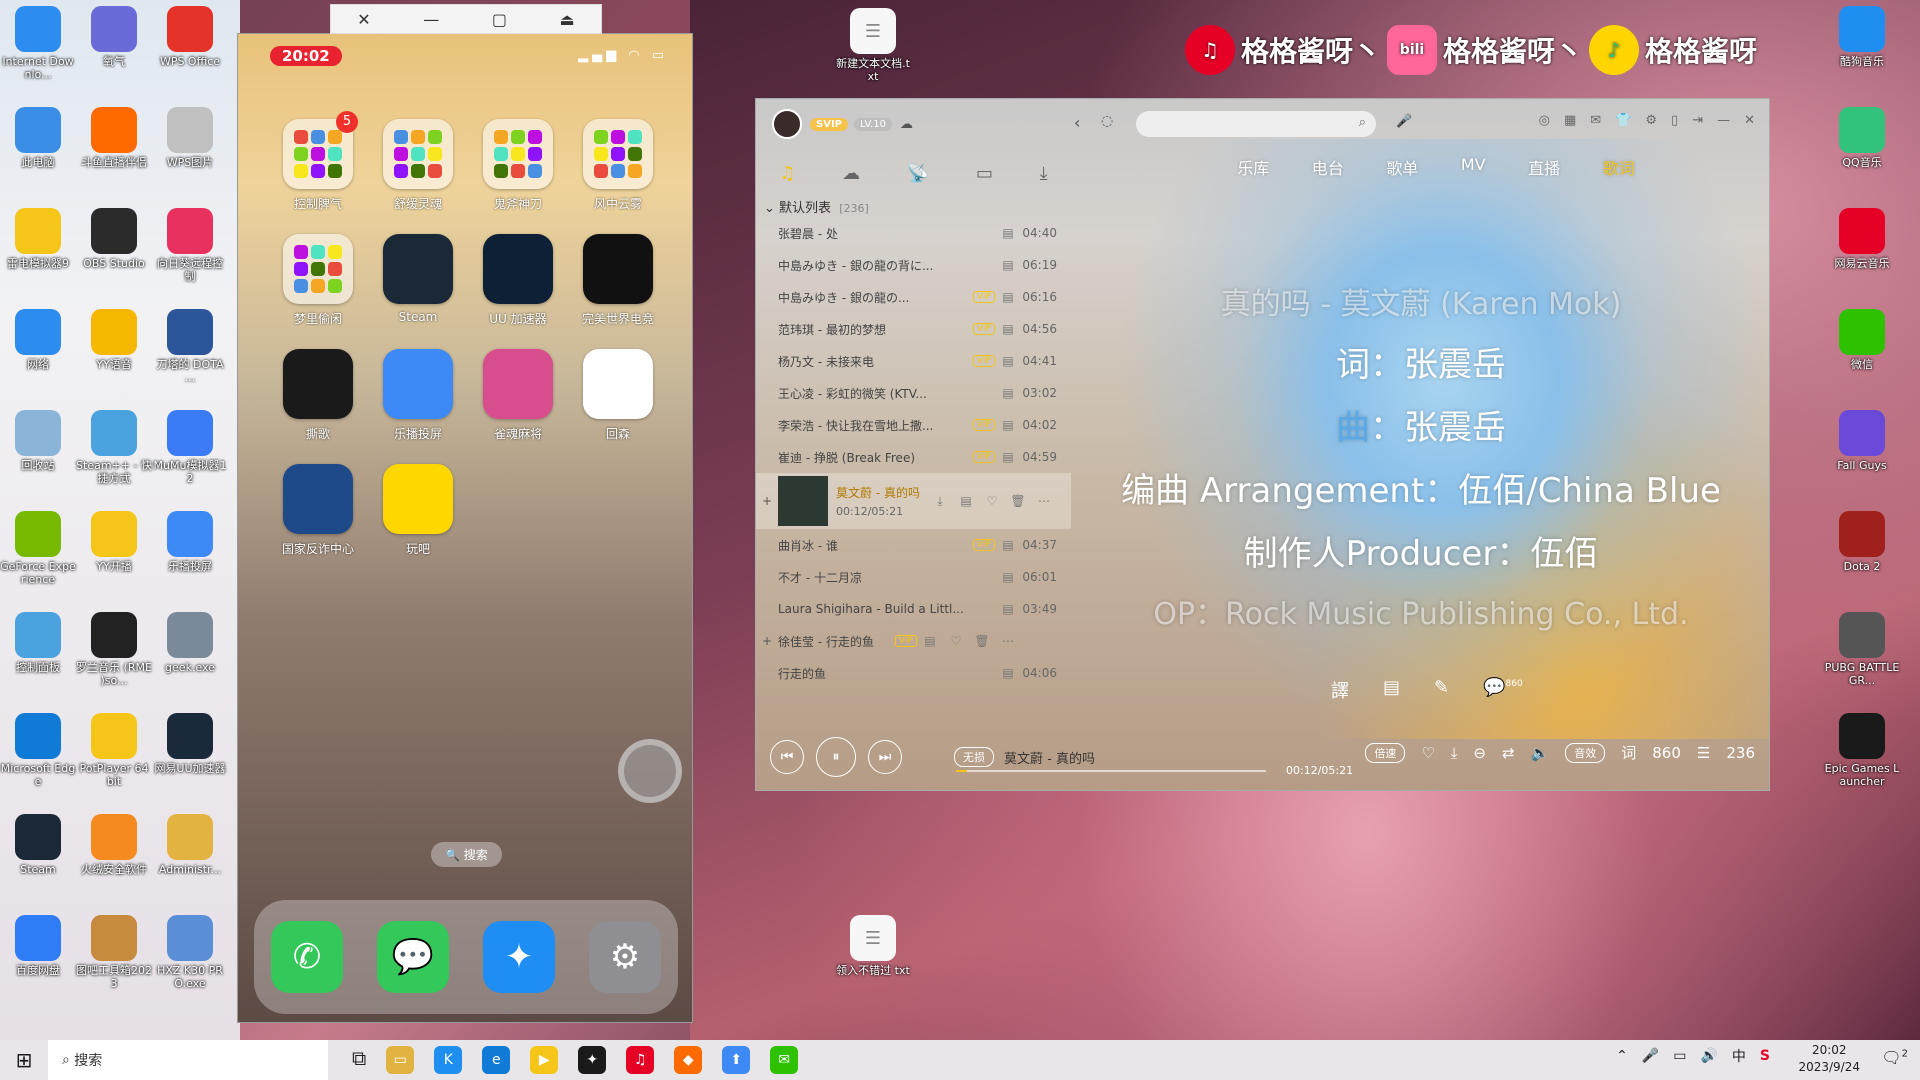 This screenshot has width=1920, height=1080. Describe the element at coordinates (618, 165) in the screenshot. I see `phone-folder: 风中云雾` at that location.